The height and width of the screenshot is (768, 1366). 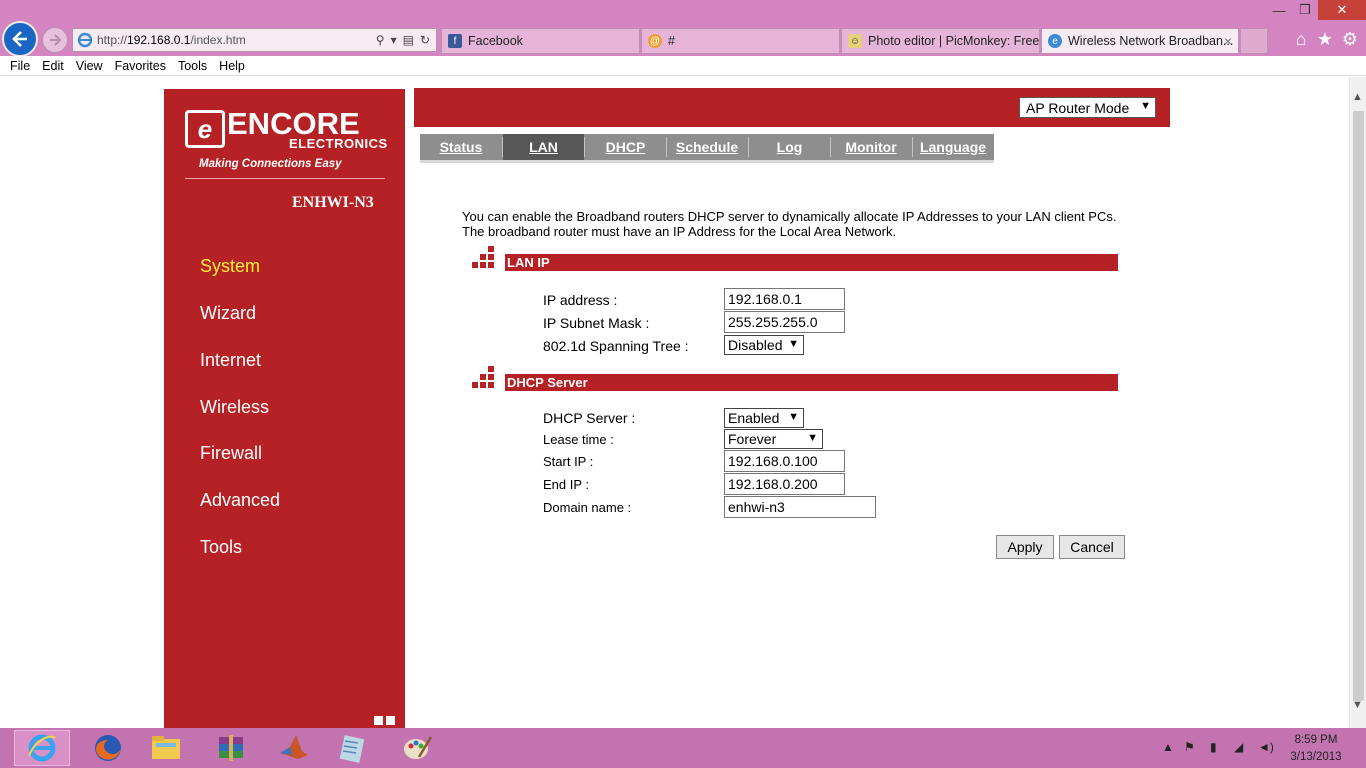 I want to click on close-tab-icon: ×, so click(x=1228, y=41).